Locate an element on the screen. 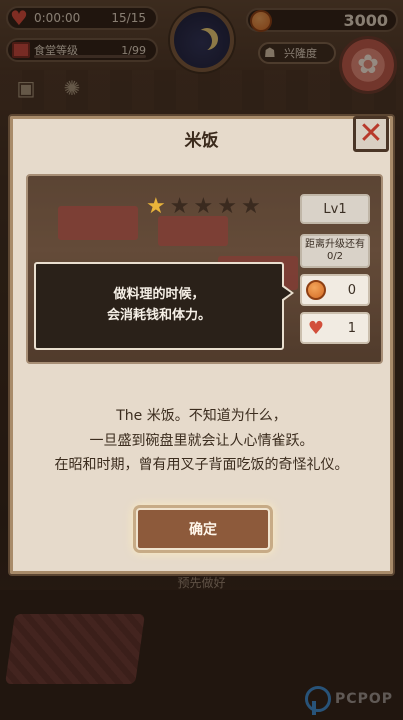  tooltip-line: 做料理的时候， is located at coordinates (159, 295).